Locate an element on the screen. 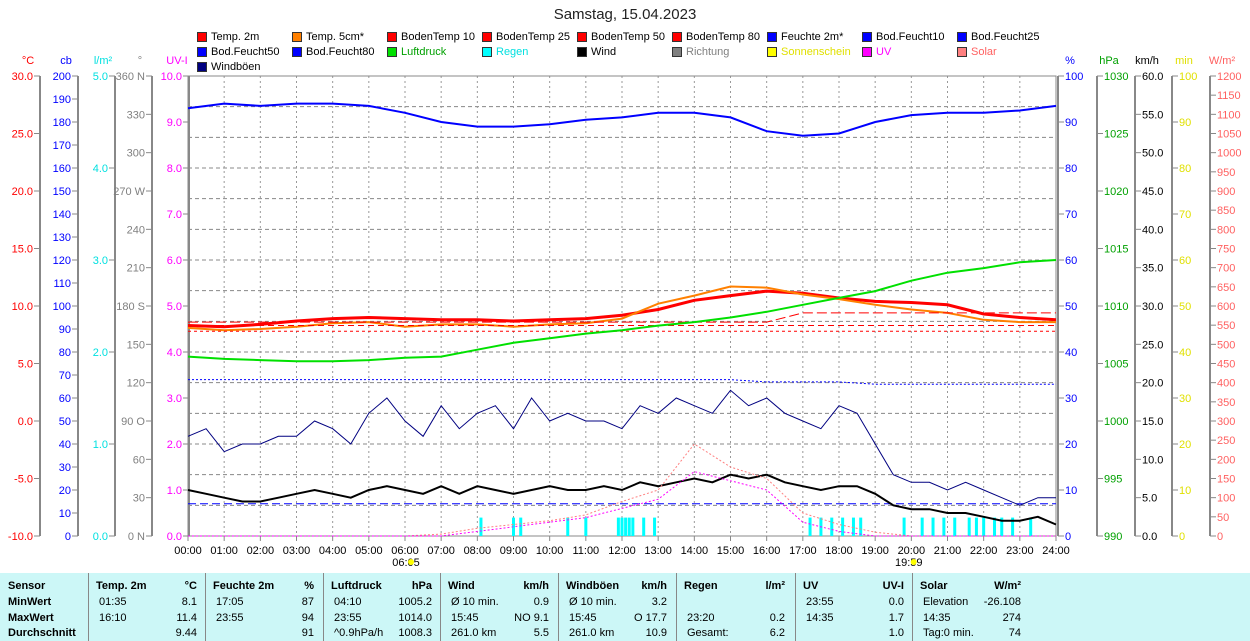  axis-tick-label: 60.0 is located at coordinates (1152, 77).